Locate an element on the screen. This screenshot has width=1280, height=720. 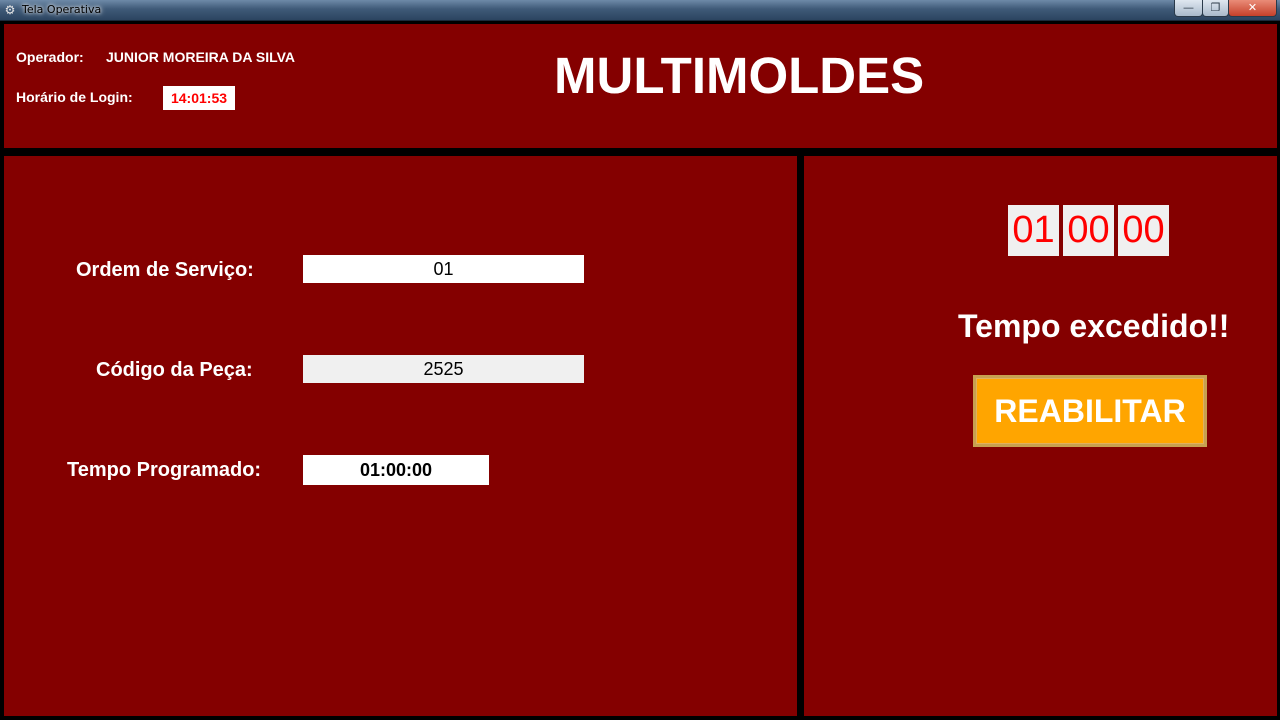
time-exceeded-message: Tempo excedido!! is located at coordinates (1094, 326).